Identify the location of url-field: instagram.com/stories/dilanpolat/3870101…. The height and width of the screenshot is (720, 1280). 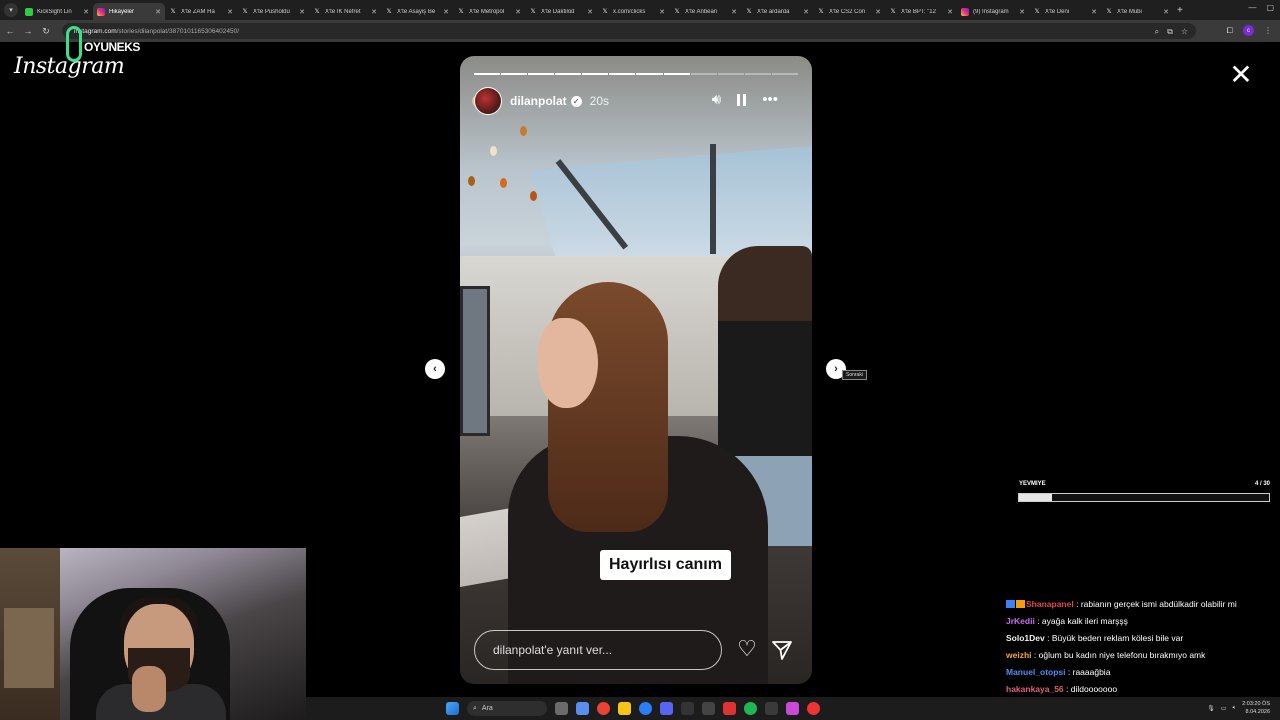
(629, 31).